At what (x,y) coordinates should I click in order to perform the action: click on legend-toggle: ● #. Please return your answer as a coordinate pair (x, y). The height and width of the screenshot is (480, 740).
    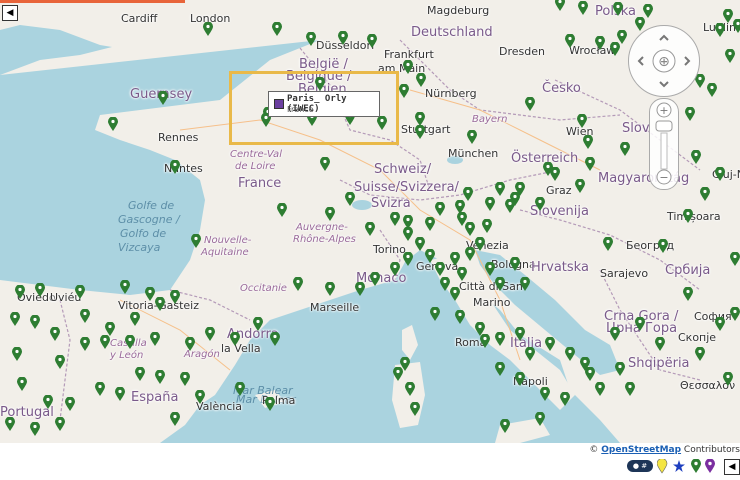
    Looking at the image, I should click on (640, 466).